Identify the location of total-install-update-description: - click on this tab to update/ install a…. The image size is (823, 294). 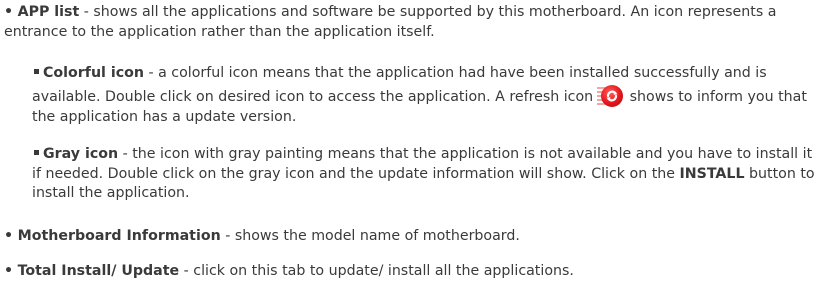
(376, 271).